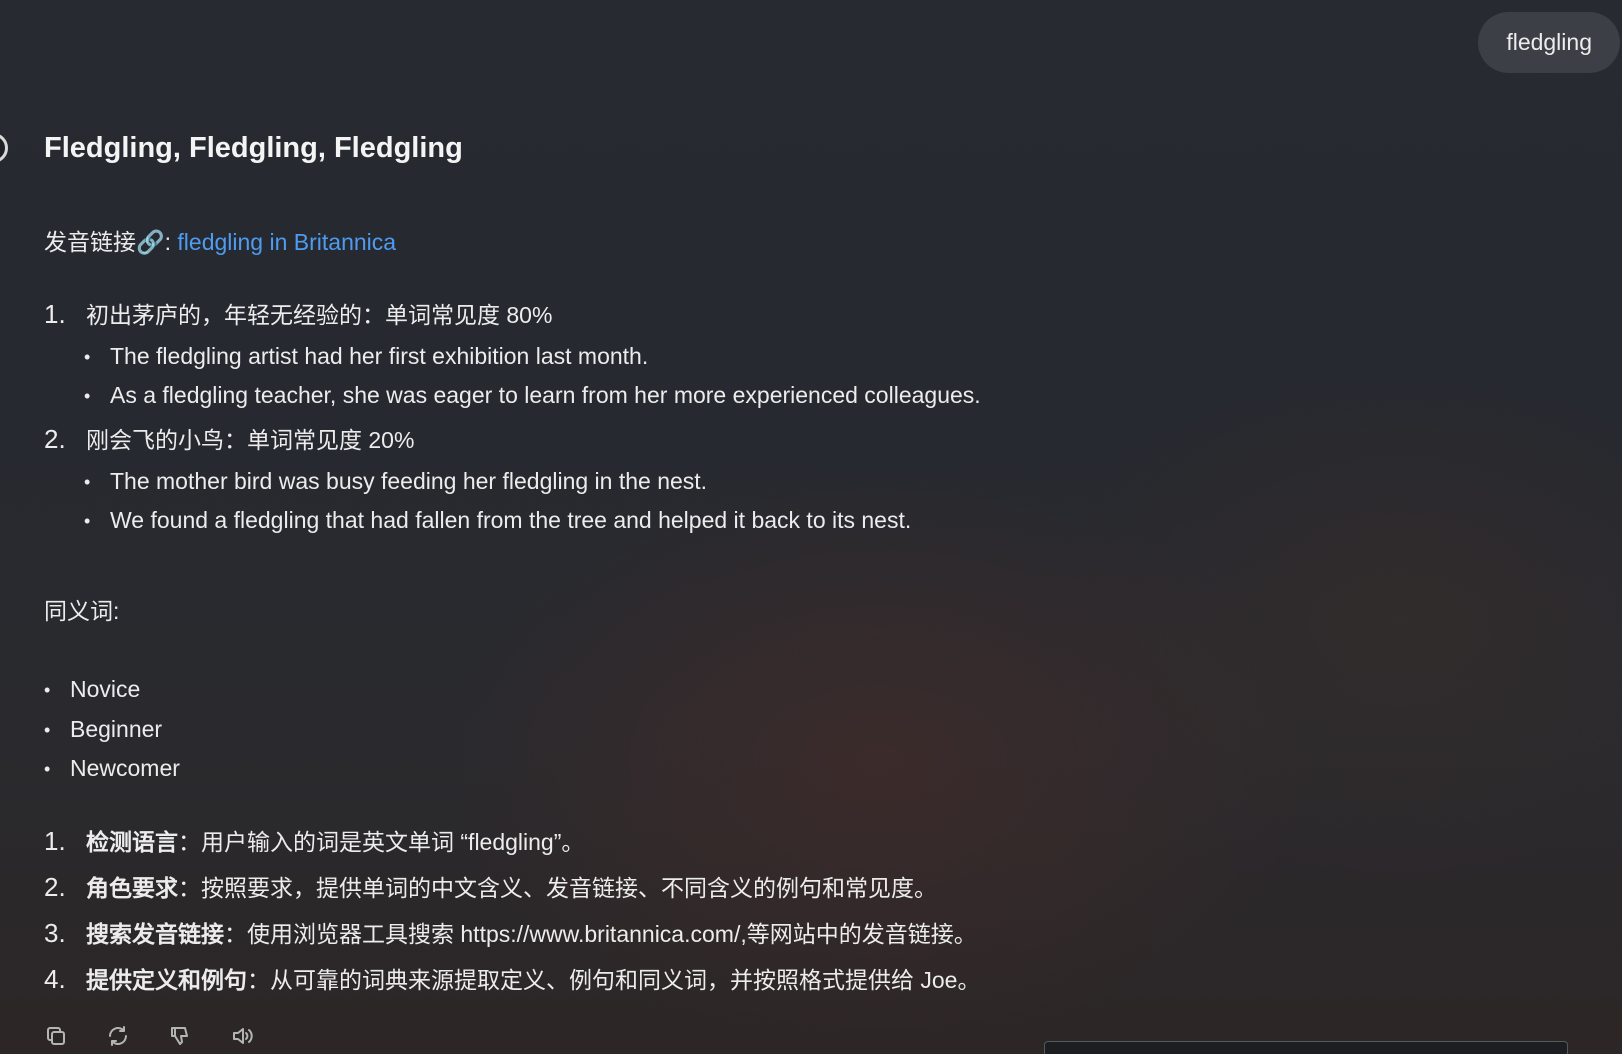  I want to click on meaning-item-2: 2. 刚会飞的小鸟：单词常见度 20%, so click(229, 439).